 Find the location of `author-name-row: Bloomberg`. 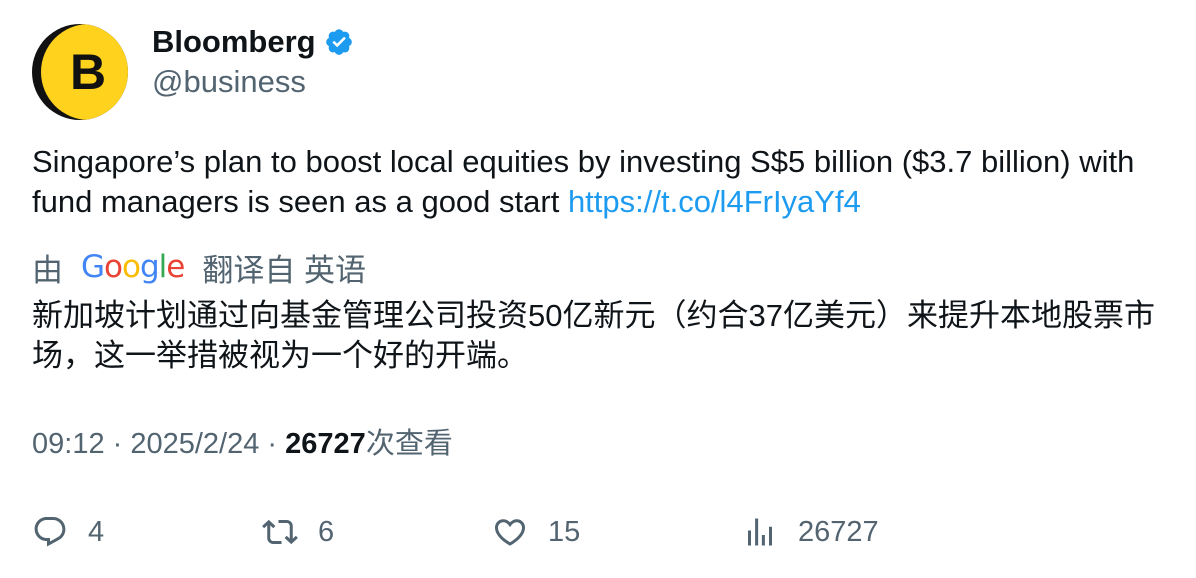

author-name-row: Bloomberg is located at coordinates (253, 42).